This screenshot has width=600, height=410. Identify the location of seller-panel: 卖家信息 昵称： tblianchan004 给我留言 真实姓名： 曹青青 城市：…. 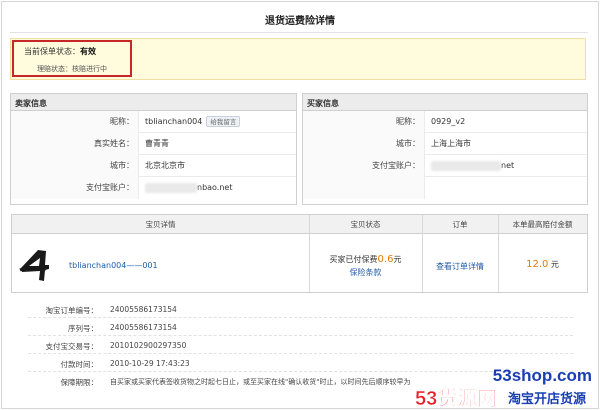
(153, 149).